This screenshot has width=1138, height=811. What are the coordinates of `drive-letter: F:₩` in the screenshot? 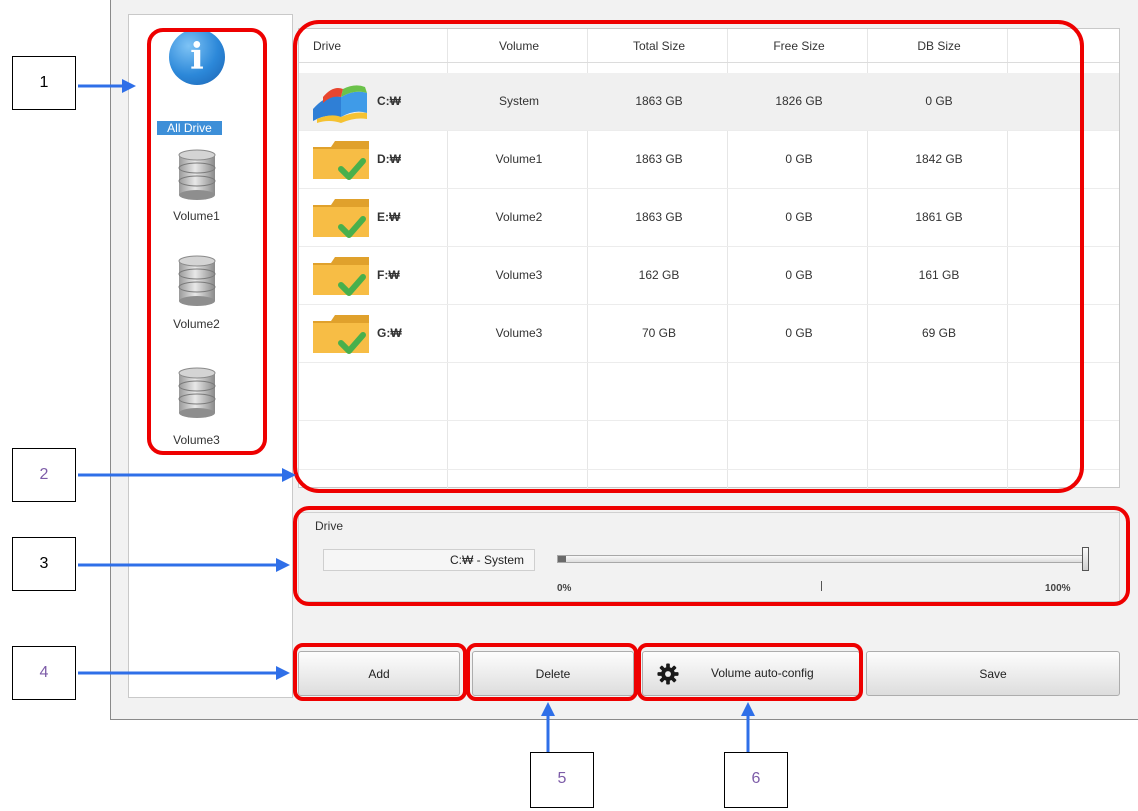 It's located at (388, 275).